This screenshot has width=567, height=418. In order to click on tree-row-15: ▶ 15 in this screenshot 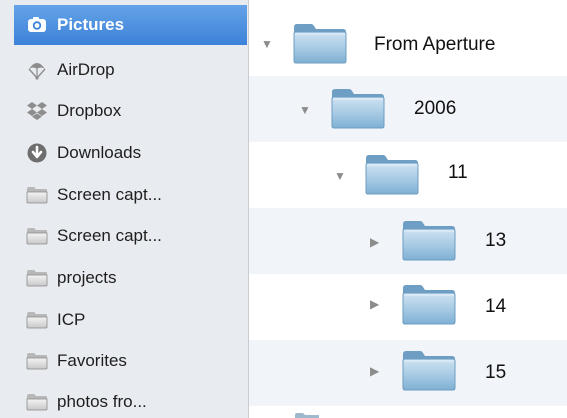, I will do `click(408, 373)`.